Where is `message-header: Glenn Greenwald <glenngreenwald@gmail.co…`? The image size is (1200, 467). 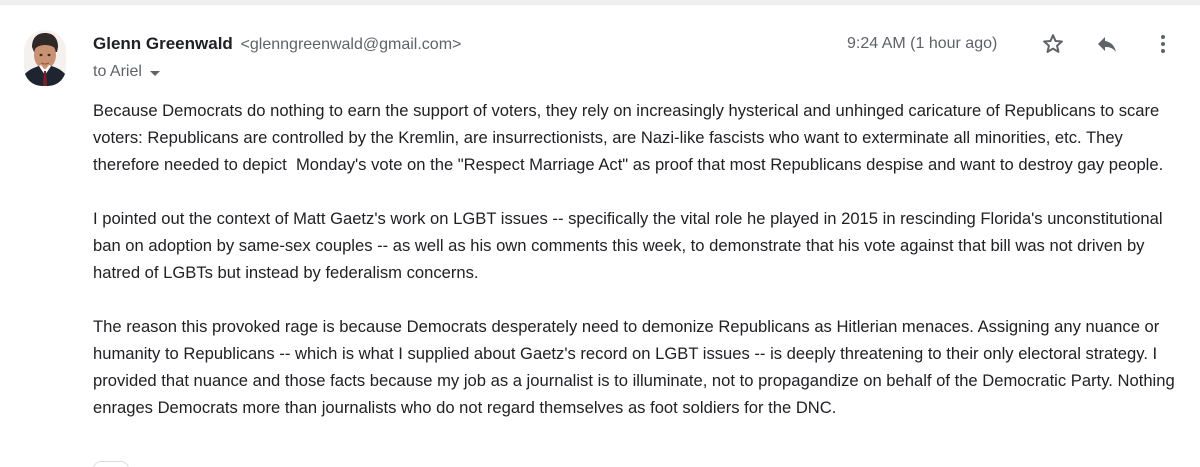 message-header: Glenn Greenwald <glenngreenwald@gmail.co… is located at coordinates (646, 58).